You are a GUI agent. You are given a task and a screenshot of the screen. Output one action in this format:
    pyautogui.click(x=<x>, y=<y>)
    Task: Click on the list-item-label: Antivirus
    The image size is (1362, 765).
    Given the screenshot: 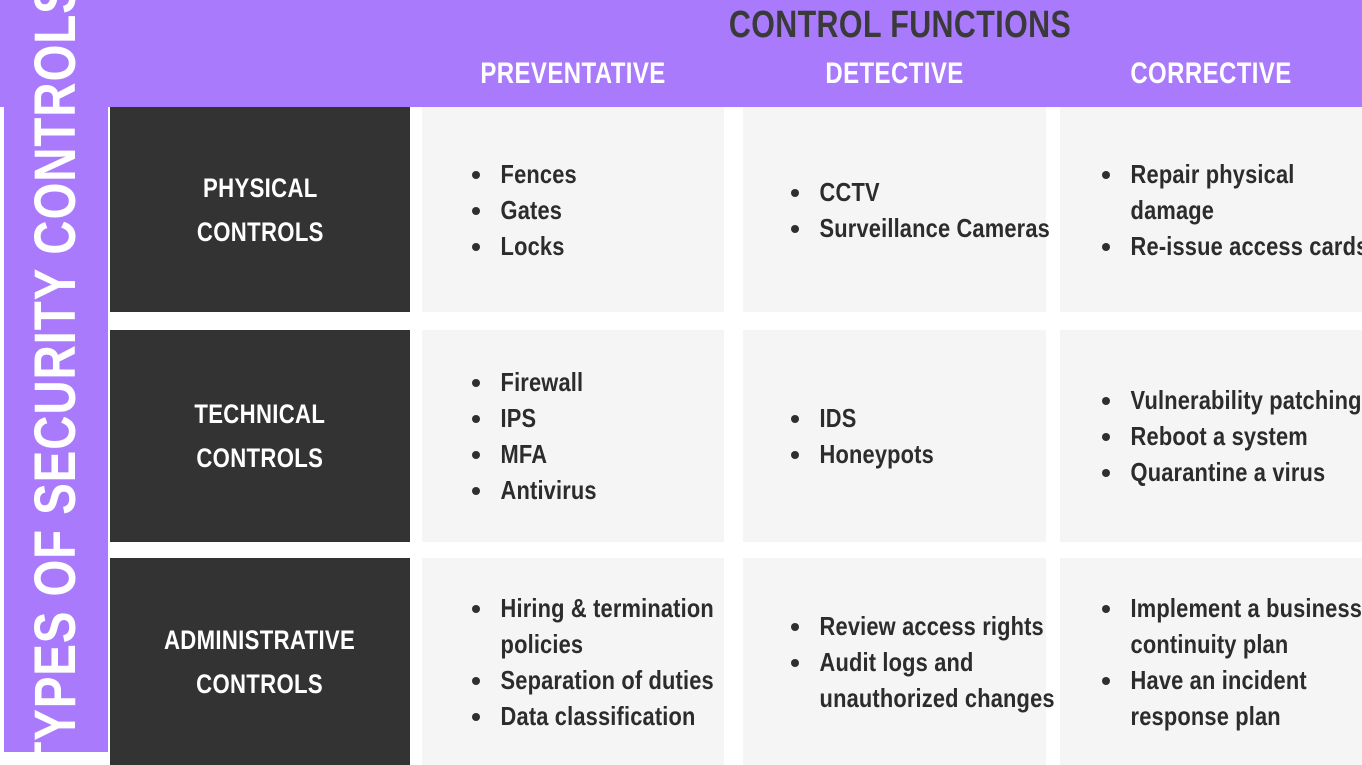 What is the action you would take?
    pyautogui.click(x=548, y=490)
    